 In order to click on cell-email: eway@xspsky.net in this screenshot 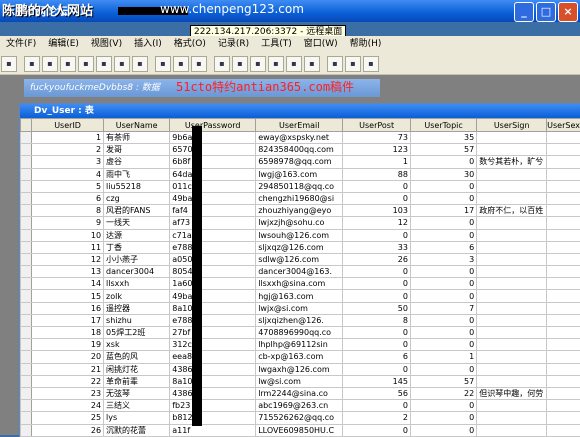, I will do `click(299, 138)`.